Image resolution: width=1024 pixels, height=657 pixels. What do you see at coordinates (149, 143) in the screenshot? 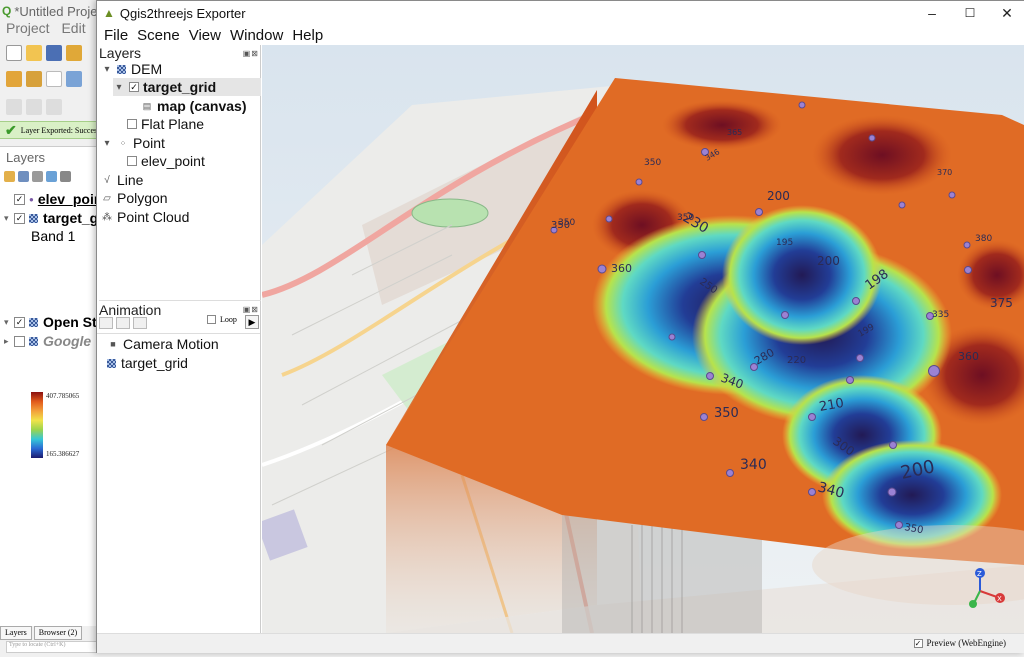
I see `tree-label: Point` at bounding box center [149, 143].